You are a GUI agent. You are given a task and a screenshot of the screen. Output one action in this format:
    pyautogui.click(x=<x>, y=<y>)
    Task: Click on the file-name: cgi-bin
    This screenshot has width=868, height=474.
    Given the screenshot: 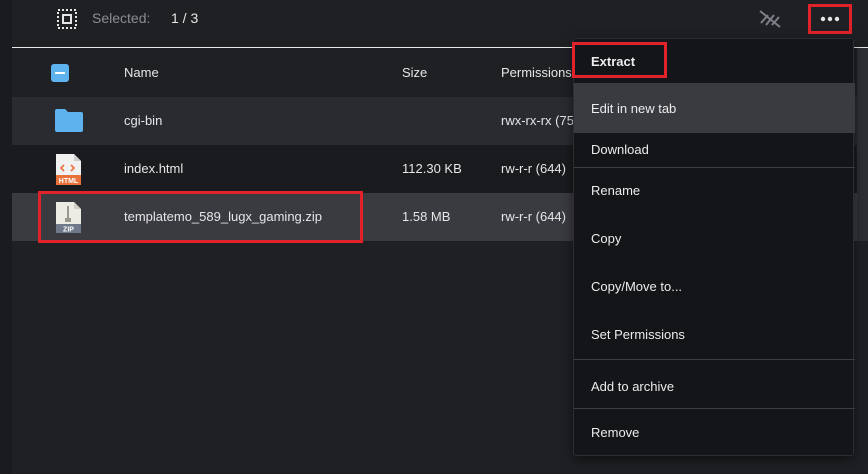 What is the action you would take?
    pyautogui.click(x=143, y=120)
    